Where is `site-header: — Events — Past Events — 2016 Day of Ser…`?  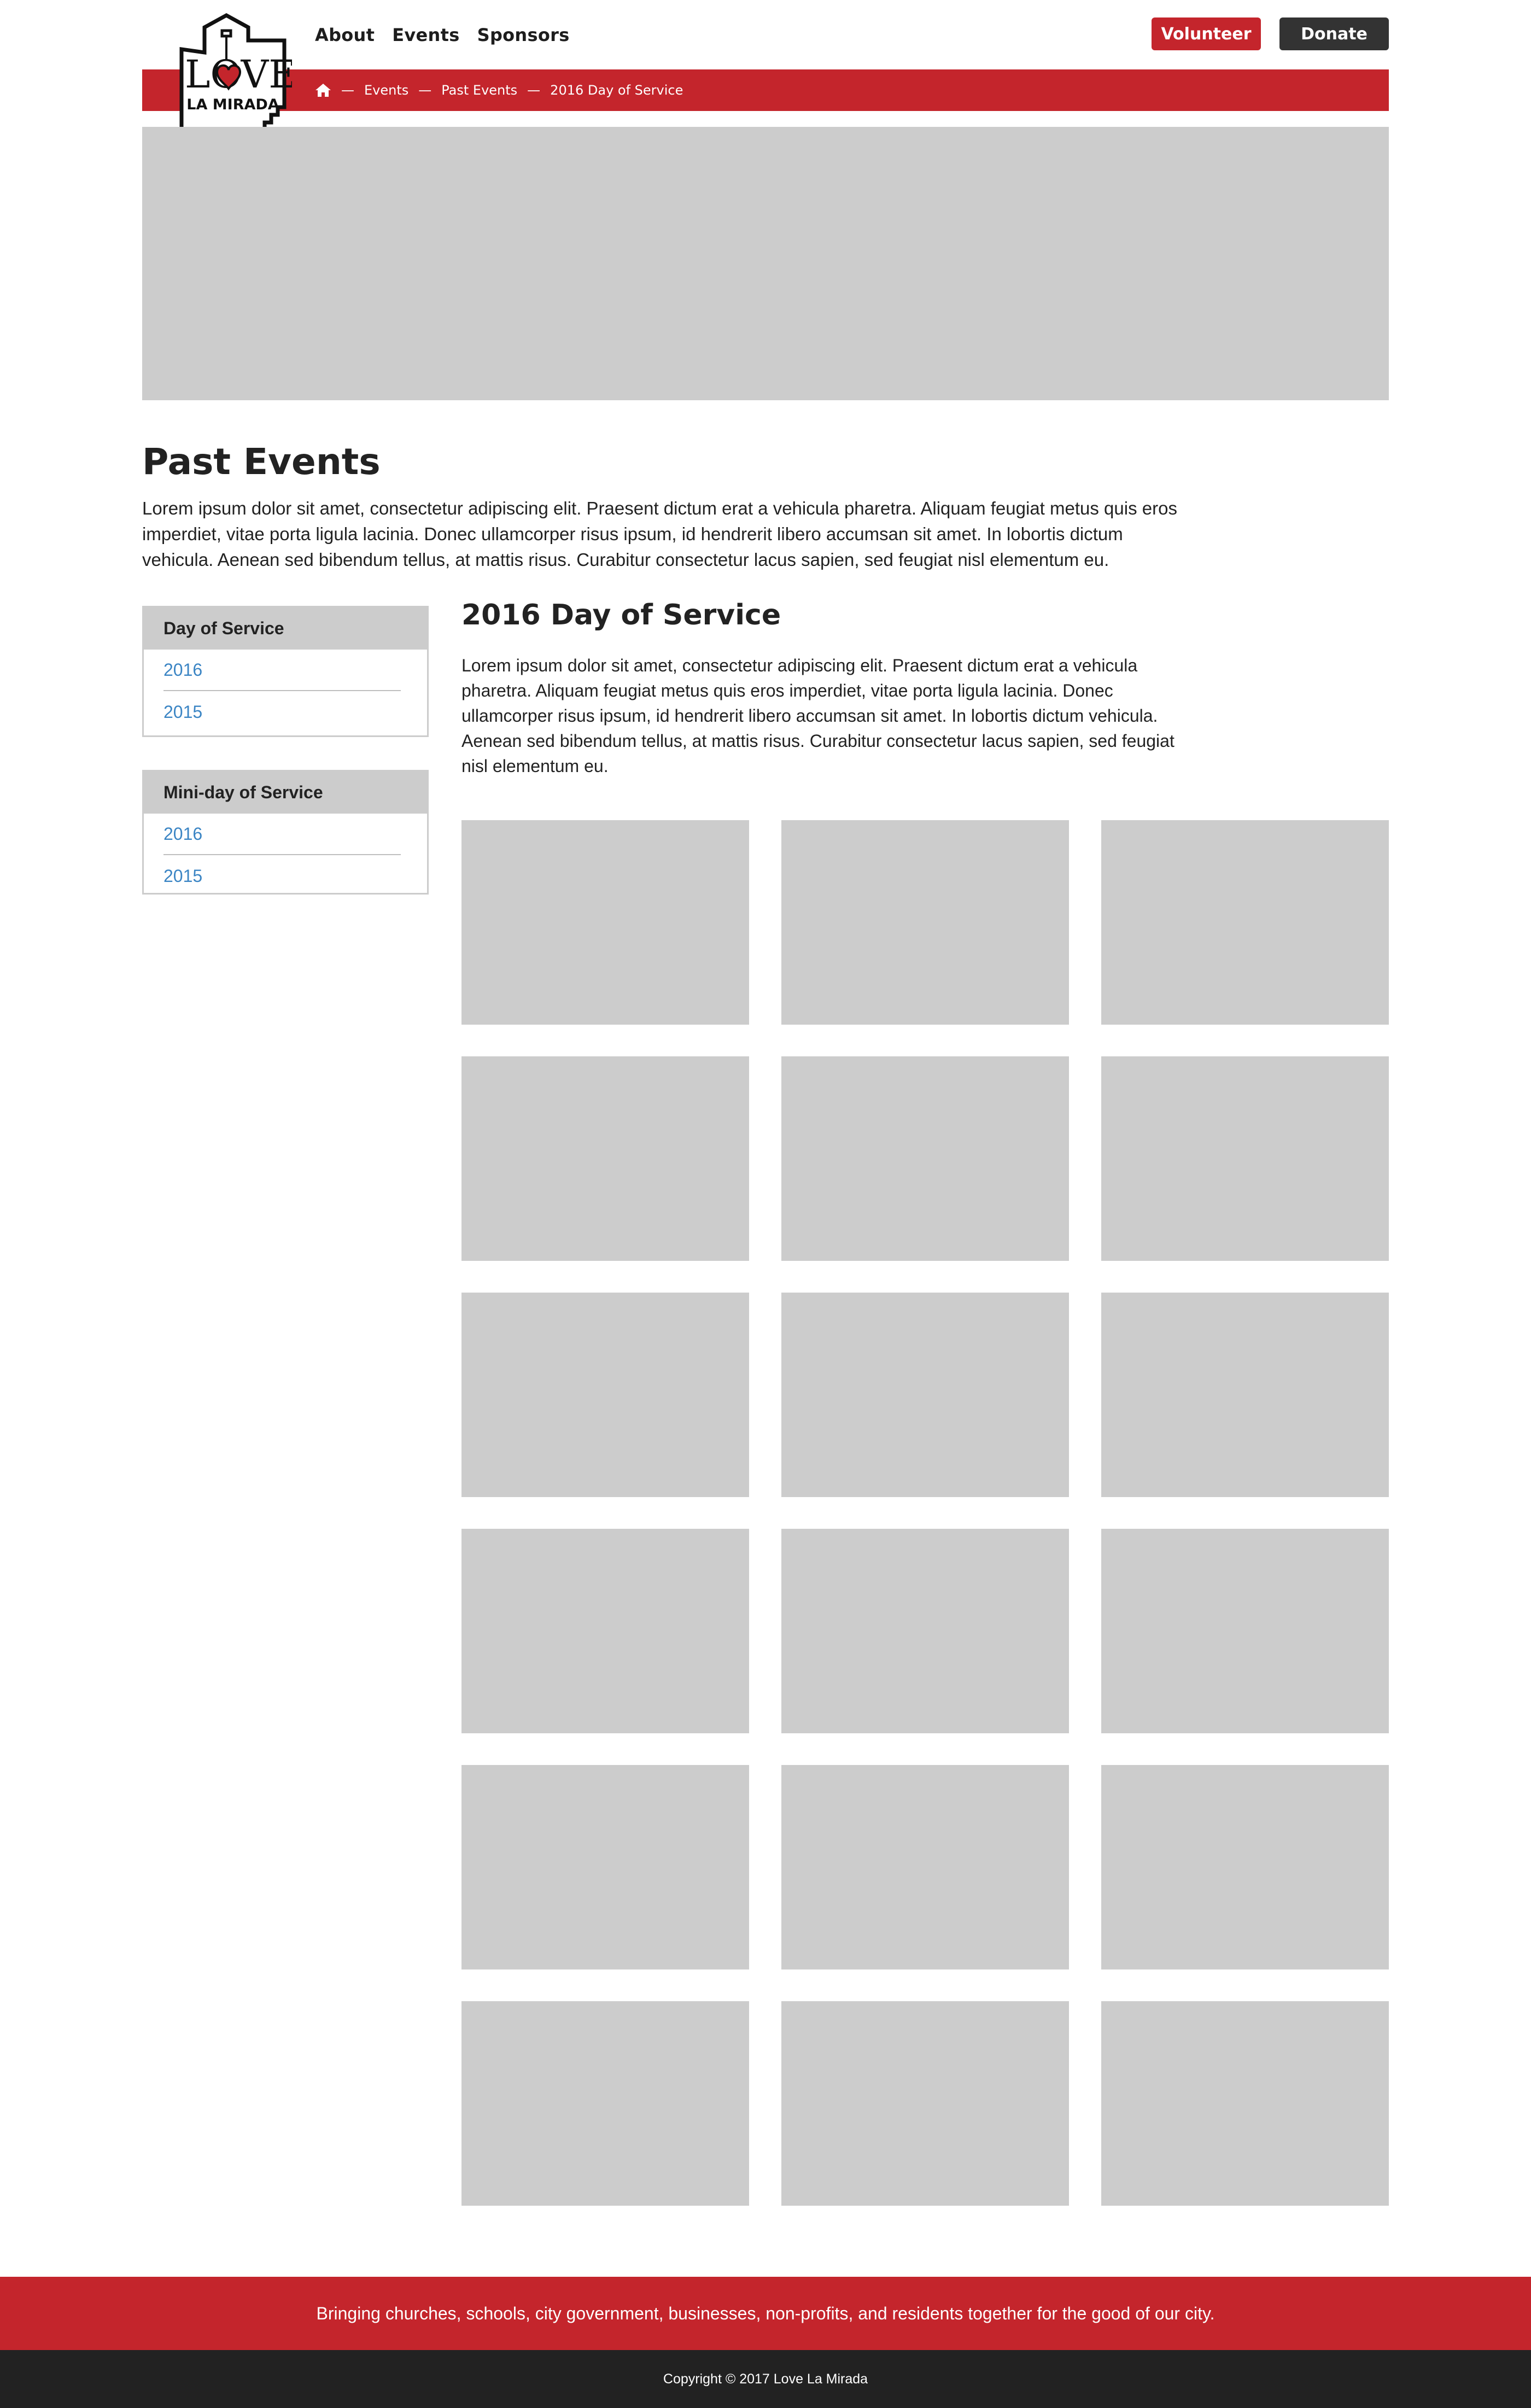
site-header: — Events — Past Events — 2016 Day of Ser… is located at coordinates (765, 71).